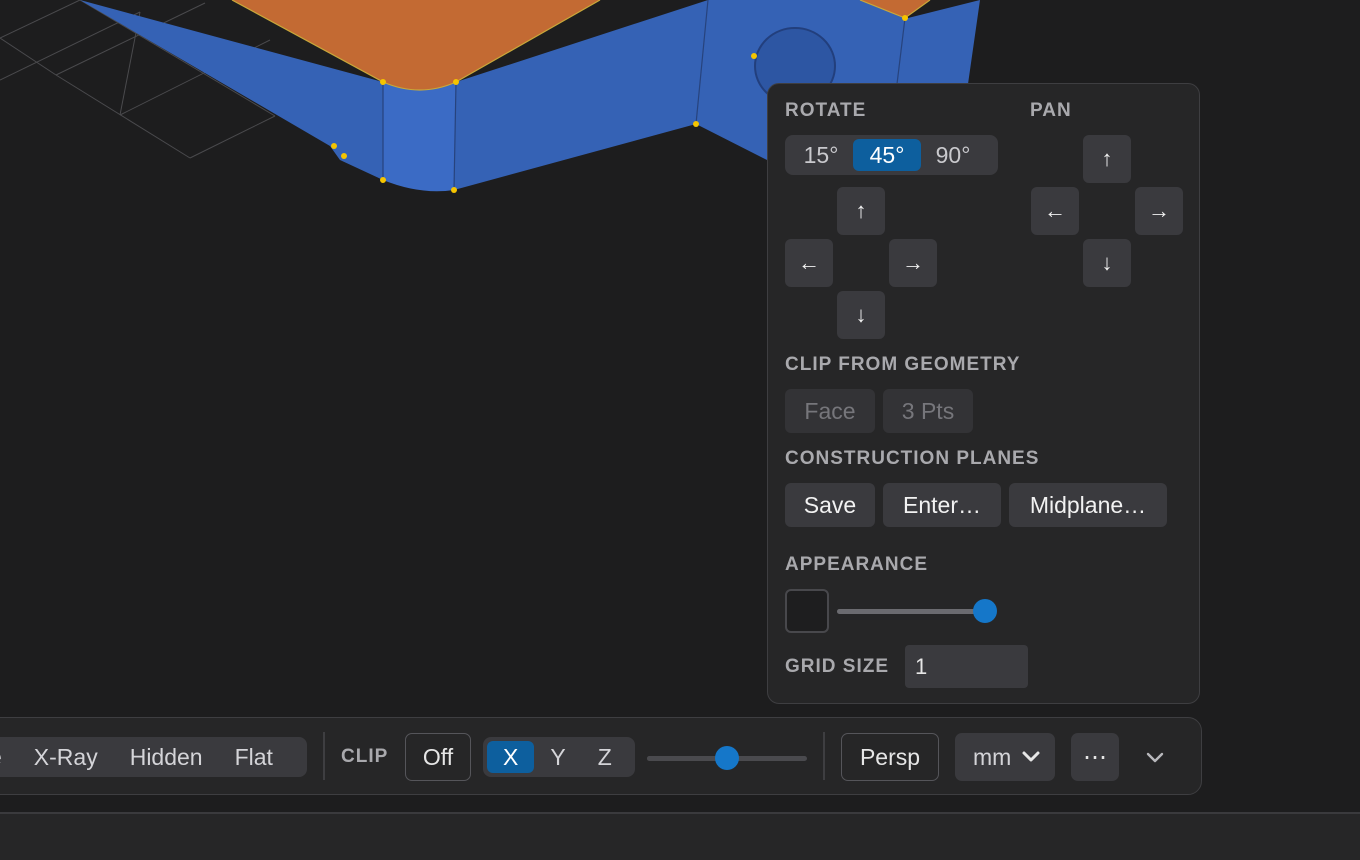 This screenshot has height=860, width=1360. What do you see at coordinates (66, 757) in the screenshot?
I see `render-mode-xray: X-Ray` at bounding box center [66, 757].